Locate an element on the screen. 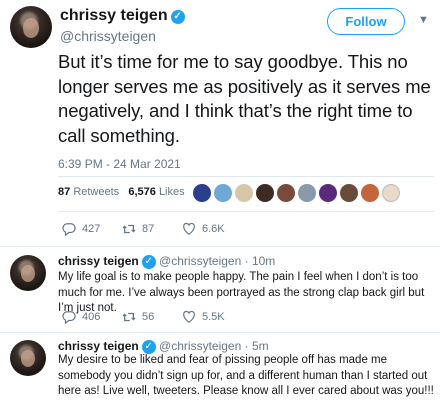  retweet-count: 56 is located at coordinates (148, 317).